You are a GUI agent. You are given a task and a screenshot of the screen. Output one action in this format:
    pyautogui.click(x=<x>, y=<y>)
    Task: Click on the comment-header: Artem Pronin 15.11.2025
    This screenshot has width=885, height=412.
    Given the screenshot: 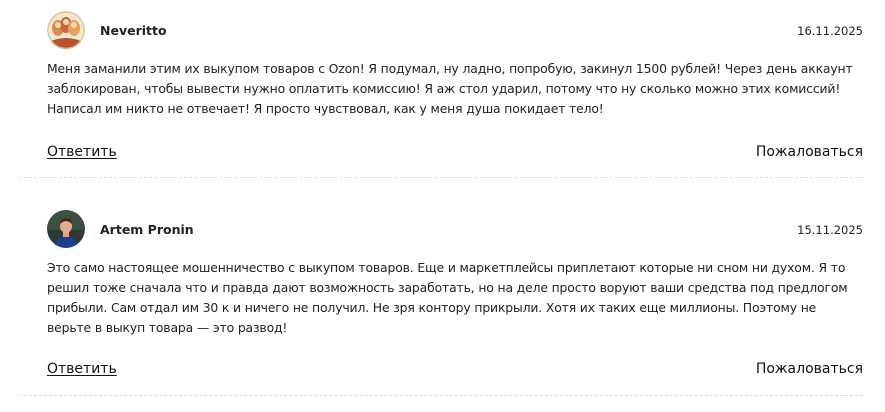 What is the action you would take?
    pyautogui.click(x=455, y=230)
    